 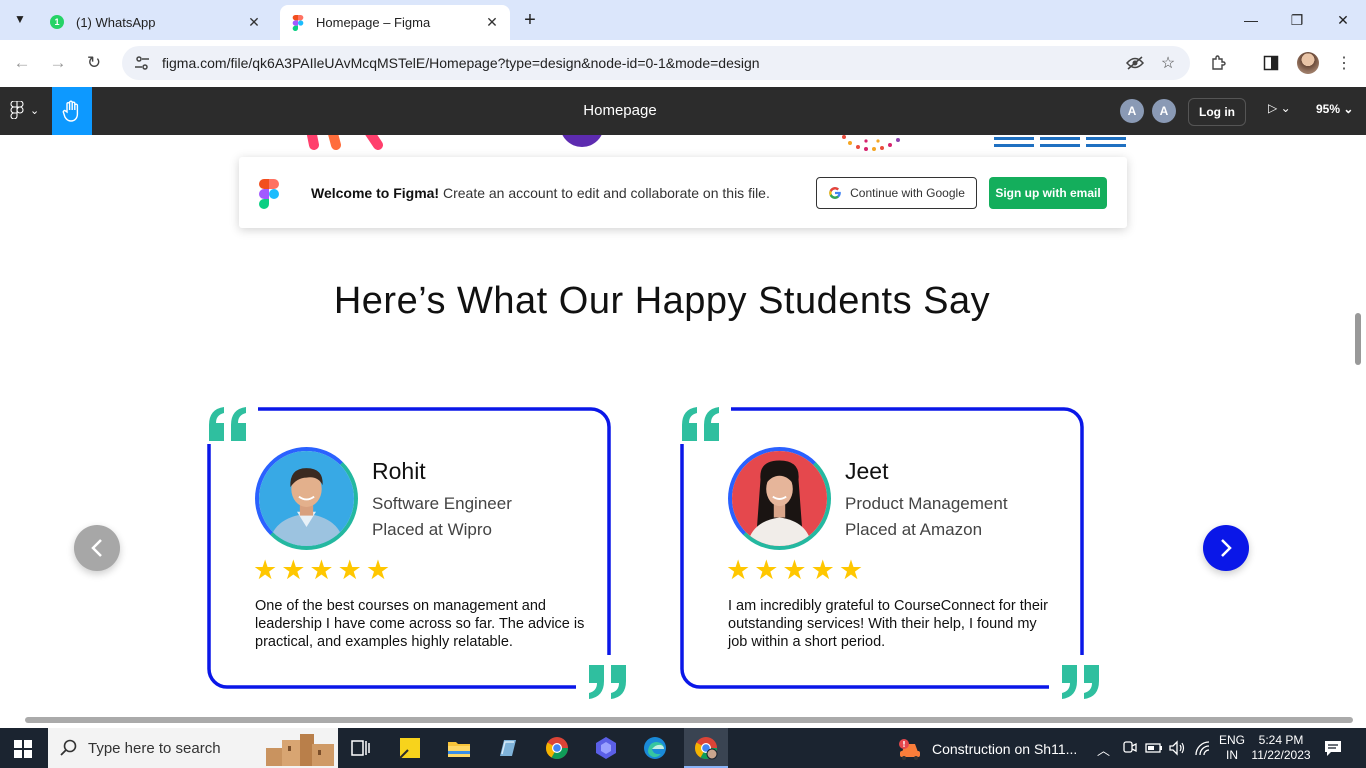 What do you see at coordinates (867, 471) in the screenshot?
I see `student-name: Jeet` at bounding box center [867, 471].